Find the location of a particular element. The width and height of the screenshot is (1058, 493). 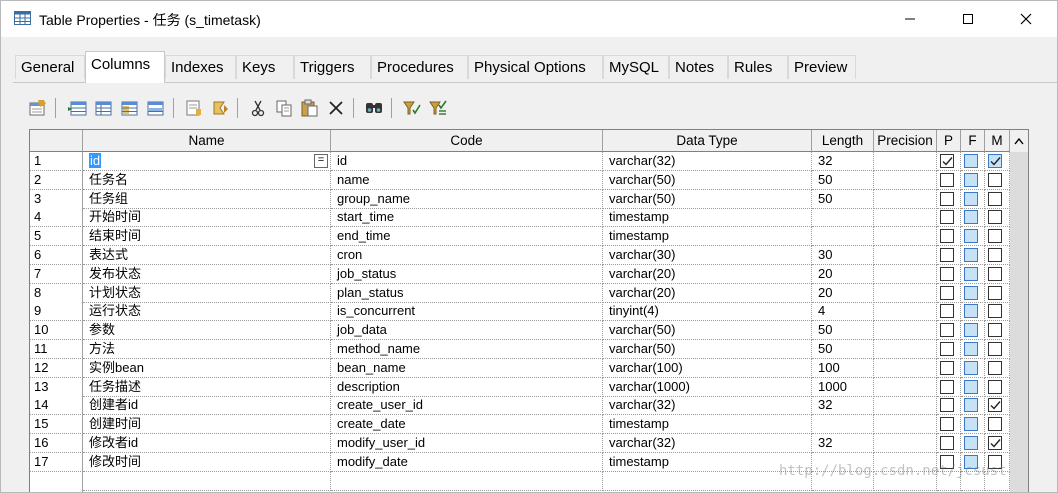

length-cell: 50 is located at coordinates (843, 331).